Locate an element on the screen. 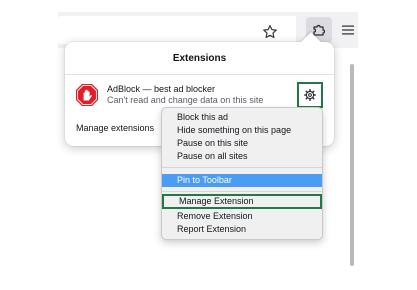  extension-permission: Can't read and change data on this site is located at coordinates (185, 100).